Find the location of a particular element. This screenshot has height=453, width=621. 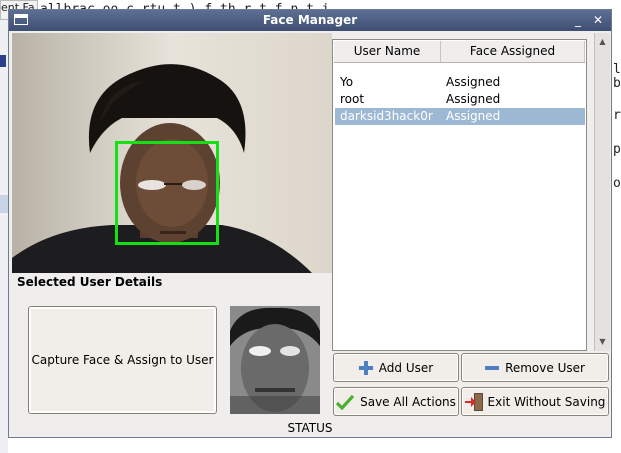

exit-door-icon is located at coordinates (474, 401).